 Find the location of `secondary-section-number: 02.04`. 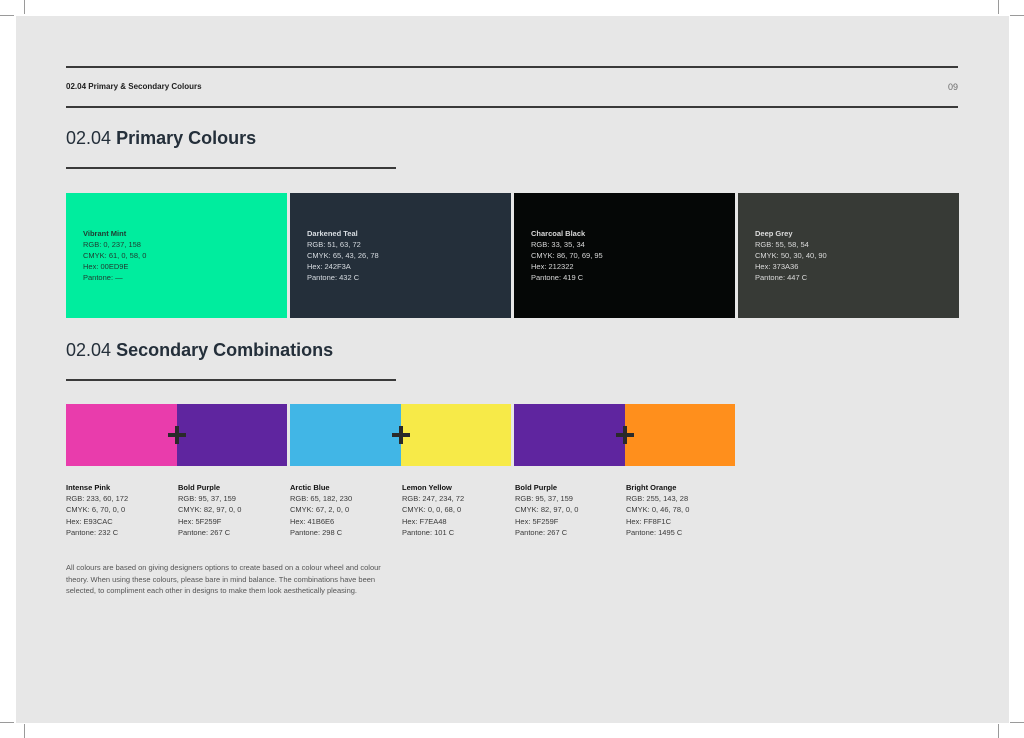

secondary-section-number: 02.04 is located at coordinates (89, 350).